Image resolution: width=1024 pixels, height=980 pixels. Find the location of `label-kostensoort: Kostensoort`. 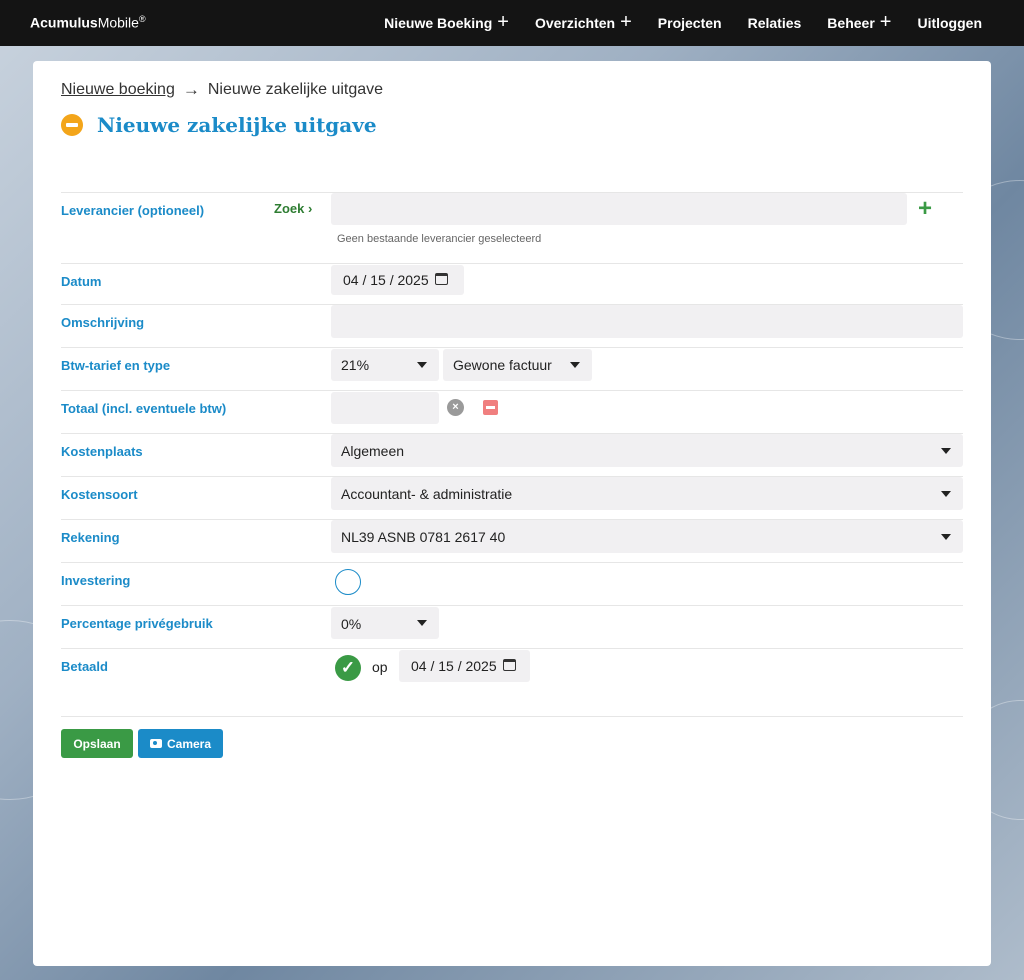

label-kostensoort: Kostensoort is located at coordinates (99, 494).